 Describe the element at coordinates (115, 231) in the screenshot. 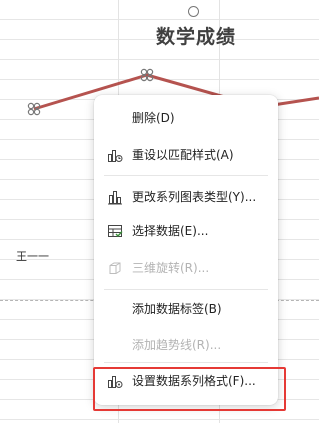

I see `select-data-icon` at that location.